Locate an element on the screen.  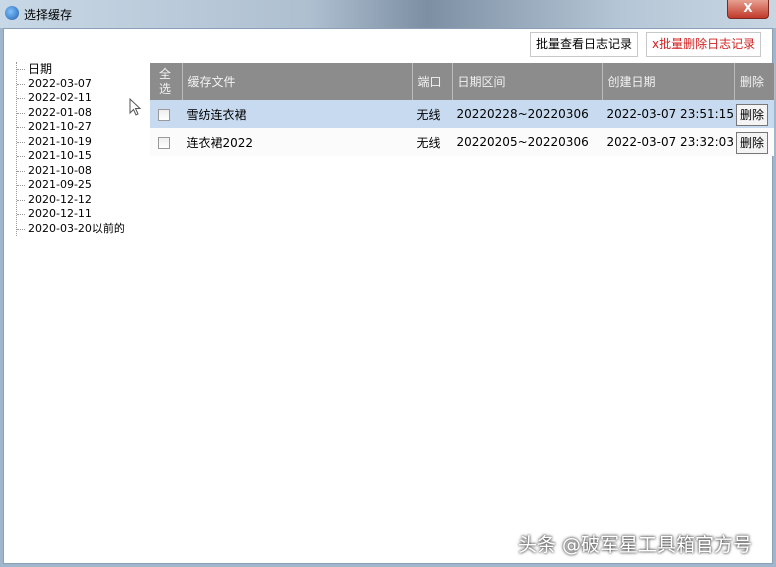
tree-item: 2021-10-08 is located at coordinates (71, 171).